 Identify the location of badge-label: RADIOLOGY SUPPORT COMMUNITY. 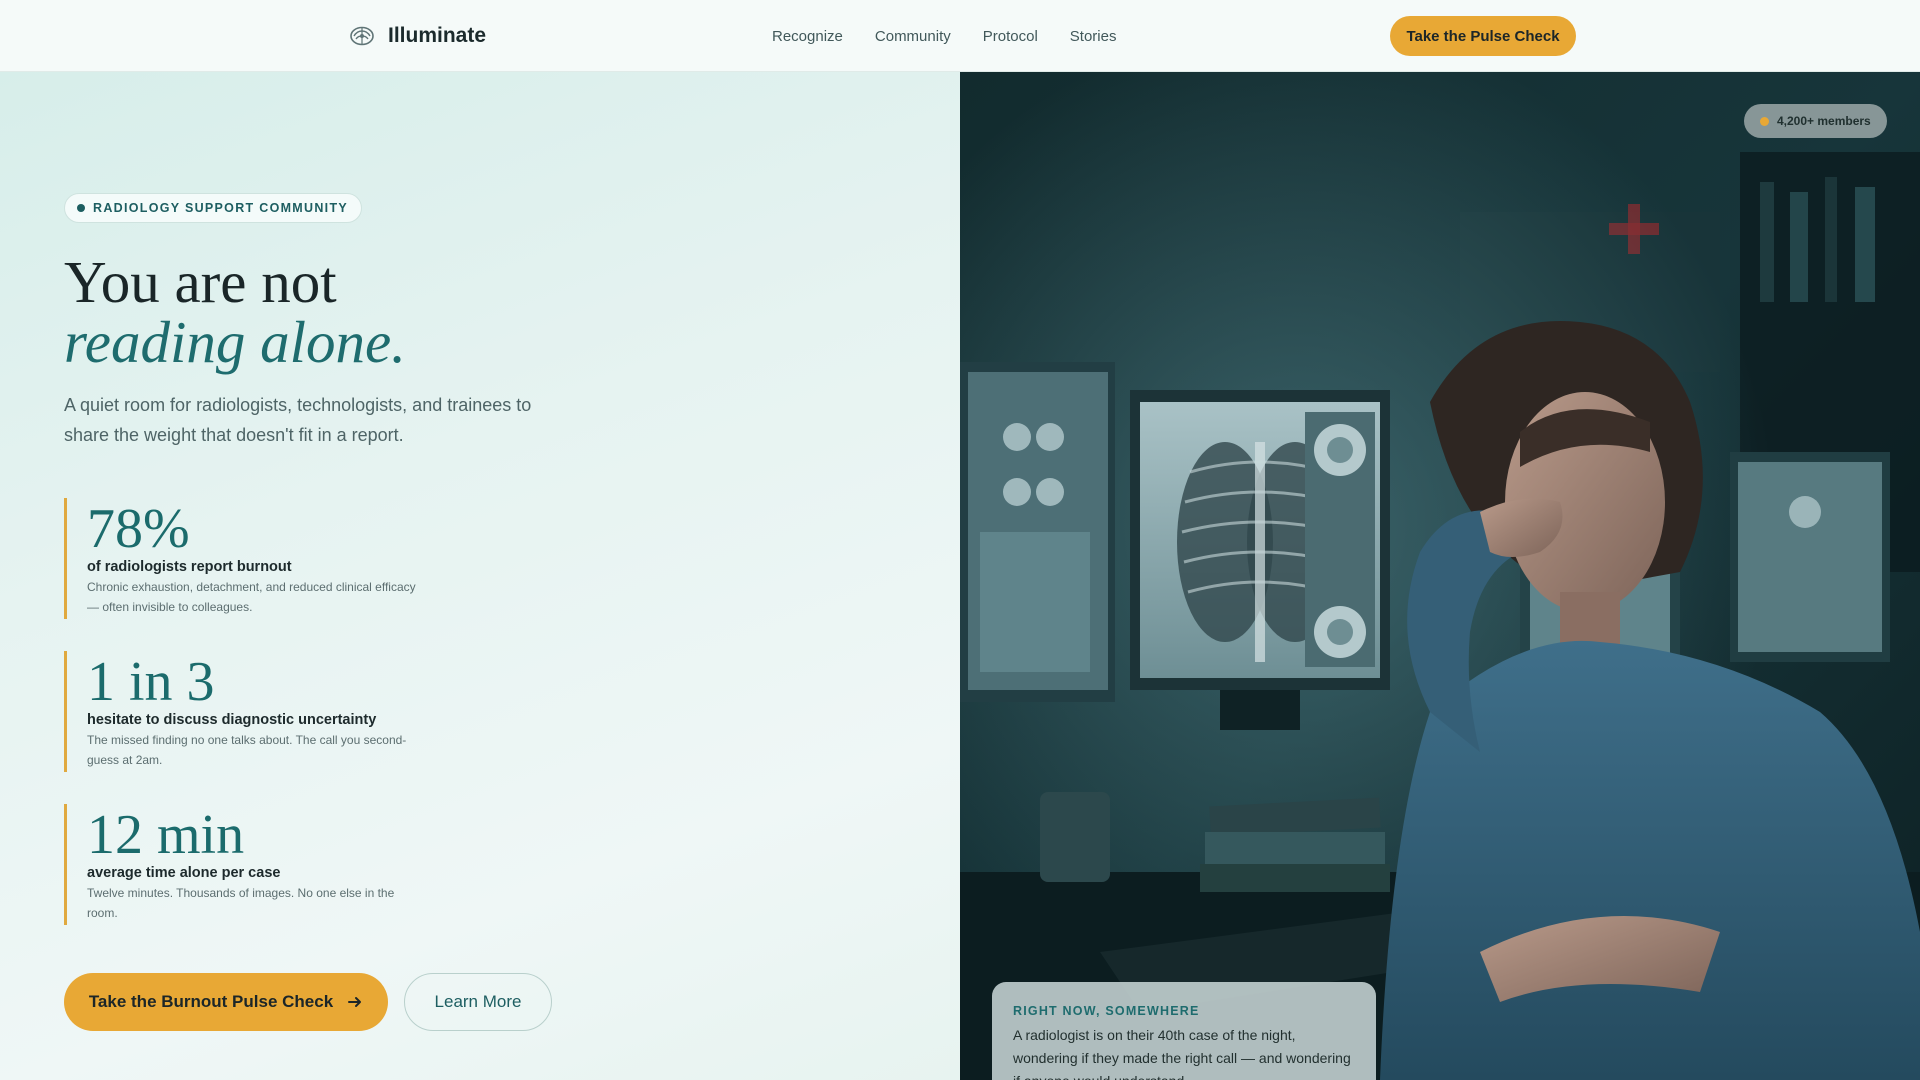
(221, 208).